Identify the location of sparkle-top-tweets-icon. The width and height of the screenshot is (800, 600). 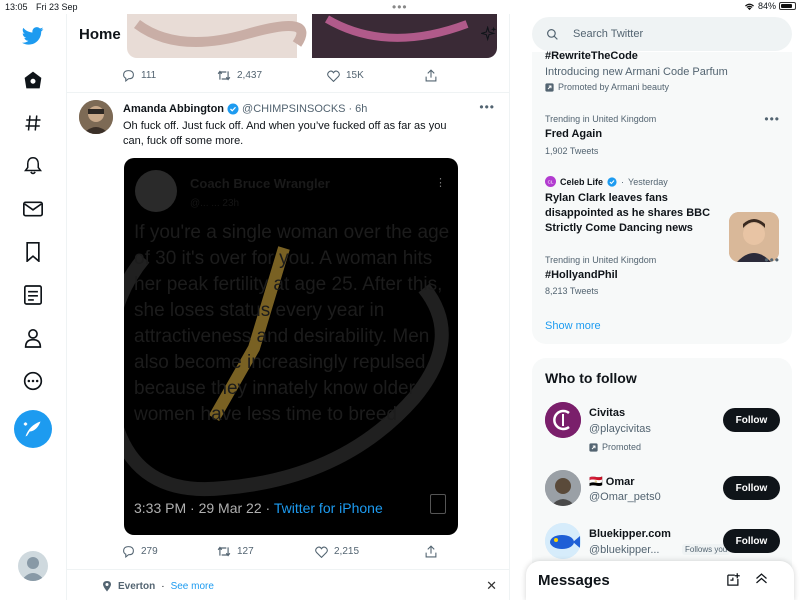
(488, 36).